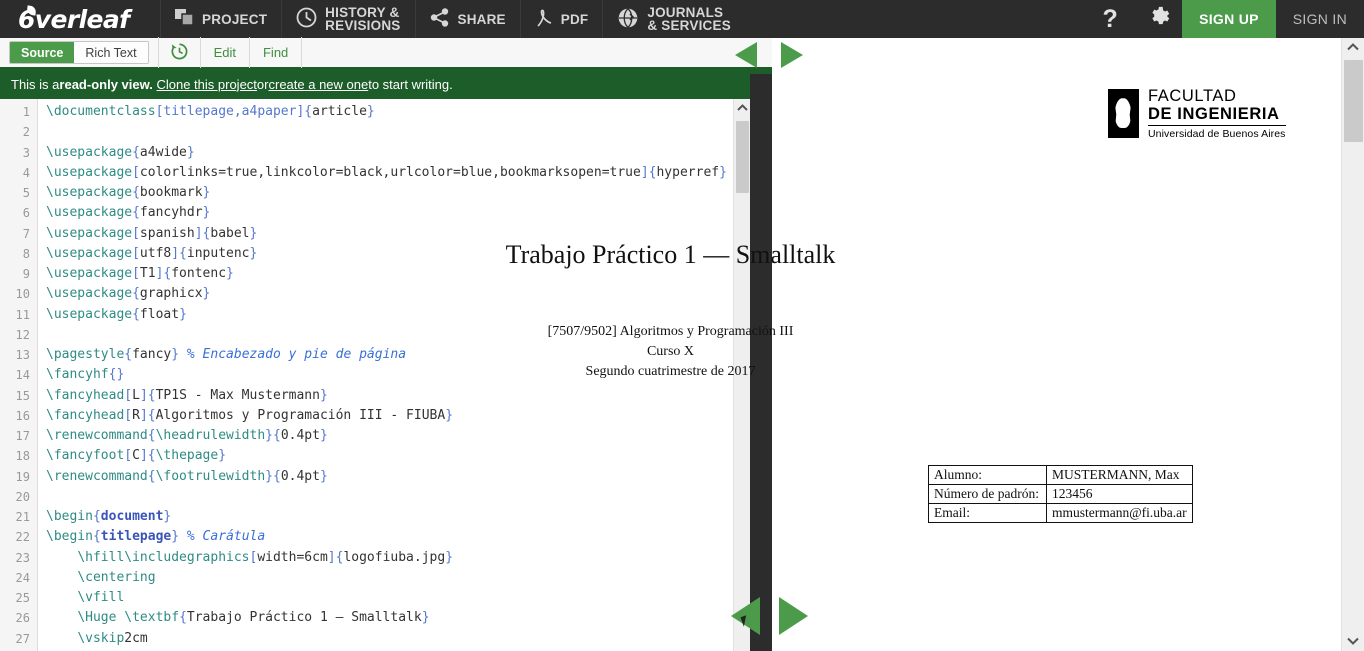 The width and height of the screenshot is (1364, 651). Describe the element at coordinates (22, 395) in the screenshot. I see `line-number: 15` at that location.